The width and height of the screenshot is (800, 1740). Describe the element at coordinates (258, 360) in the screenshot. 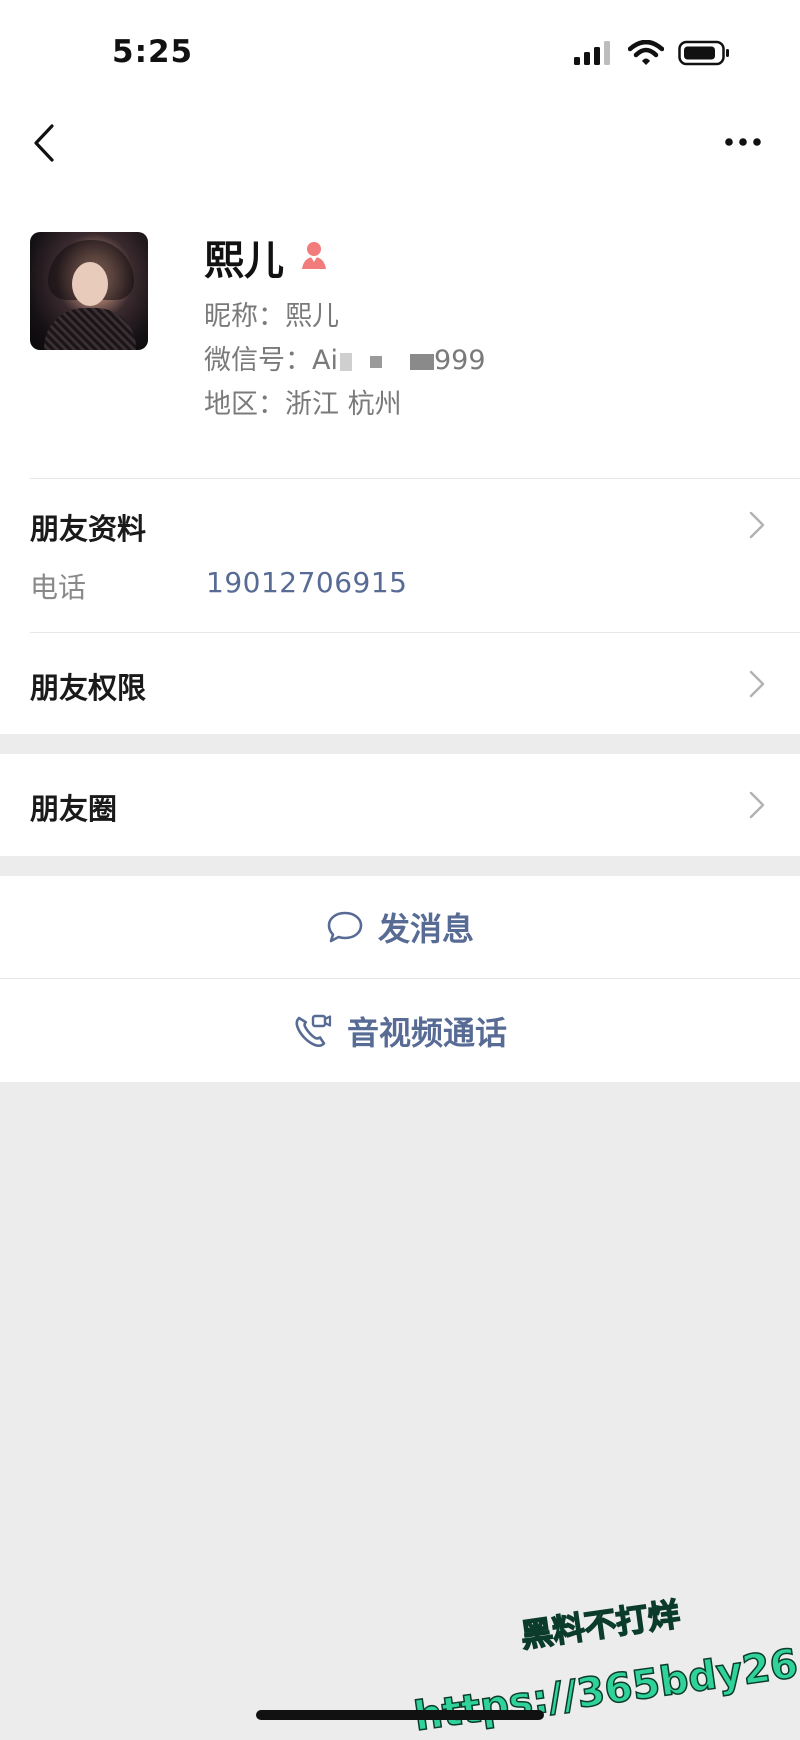

I see `wechat-id-label: 微信号：` at that location.